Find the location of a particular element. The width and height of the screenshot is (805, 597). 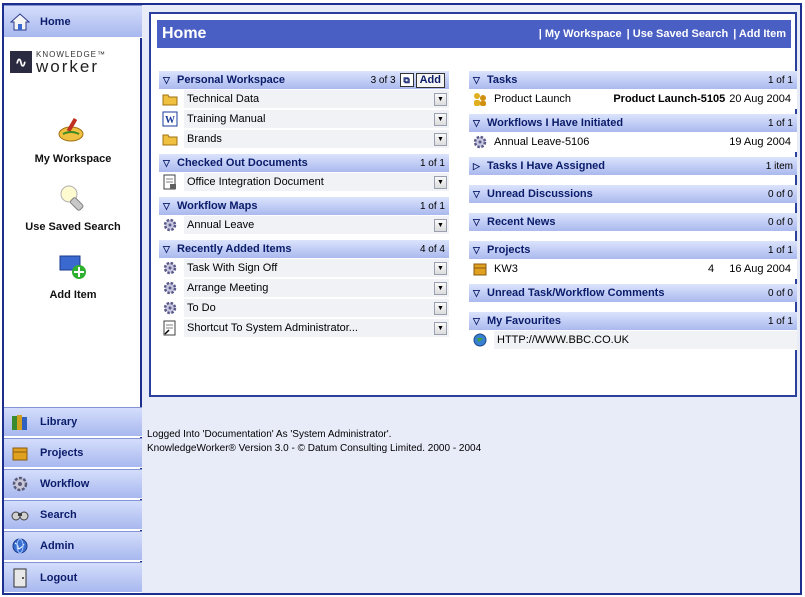

flashlight-icon is located at coordinates (73, 198).